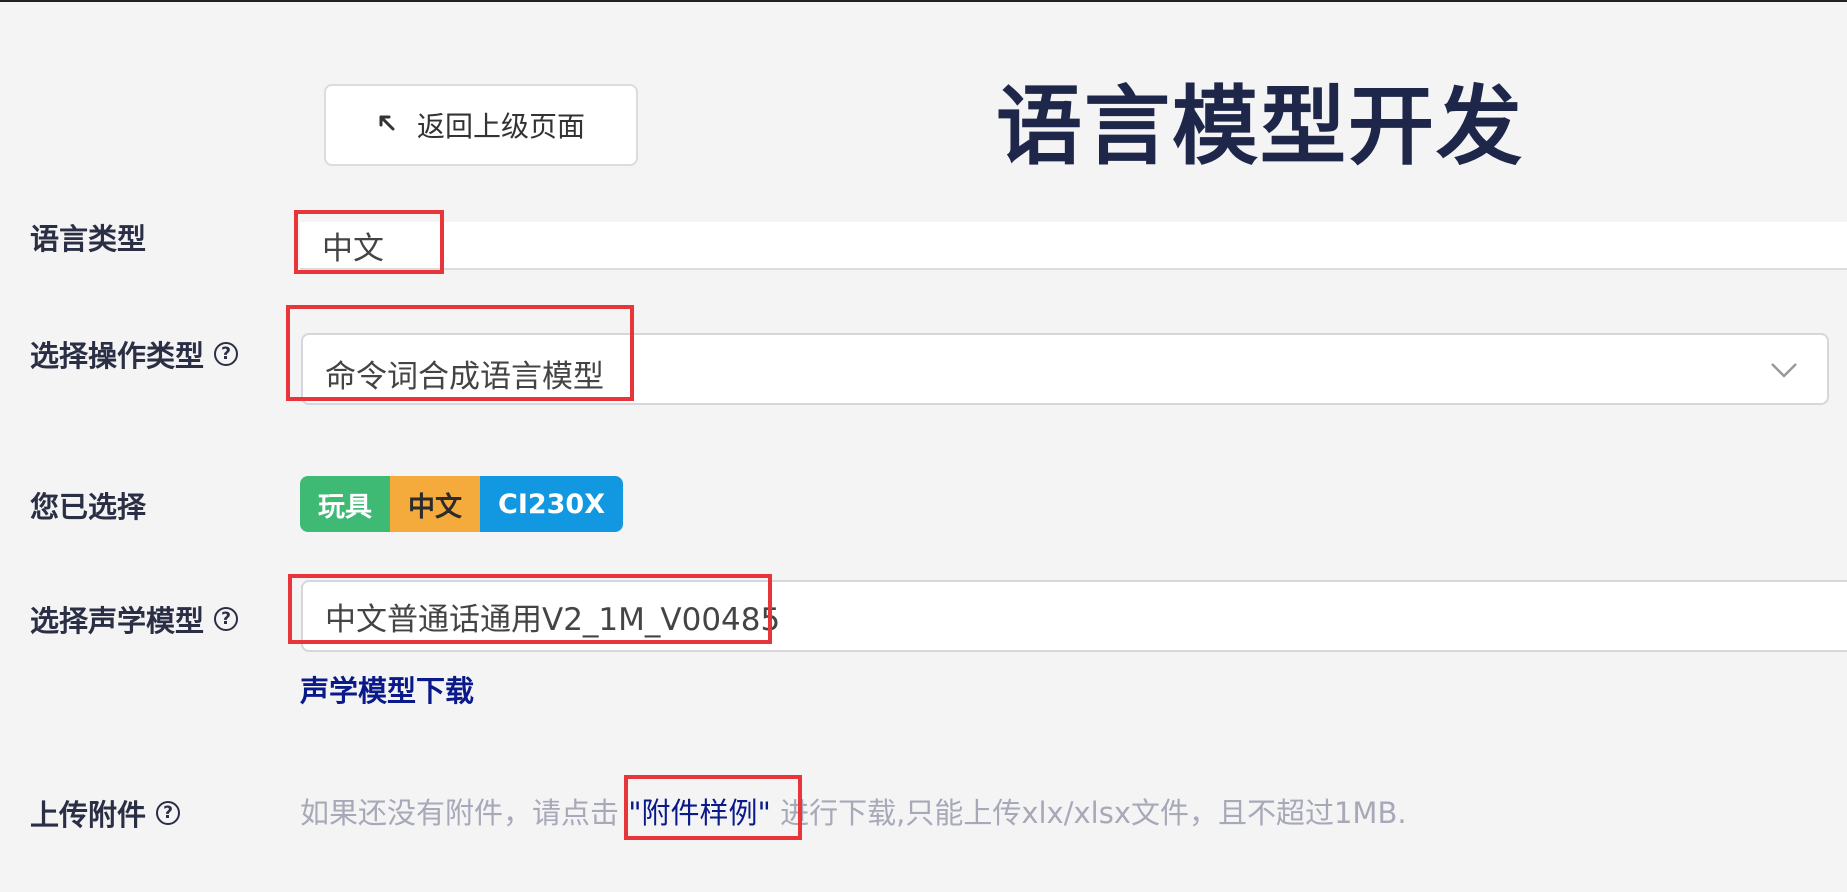 This screenshot has width=1847, height=892. Describe the element at coordinates (553, 619) in the screenshot. I see `acoustic-model-value: 中文普通话通用V2_1M_V00485` at that location.